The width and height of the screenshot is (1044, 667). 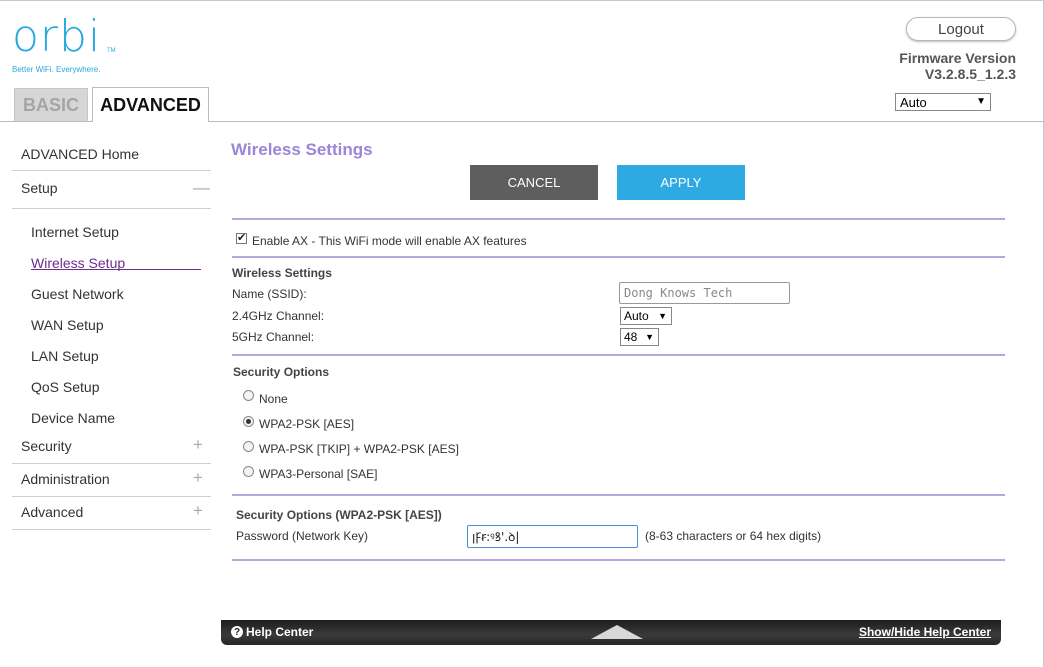 I want to click on cancel-button: CANCEL, so click(x=534, y=182).